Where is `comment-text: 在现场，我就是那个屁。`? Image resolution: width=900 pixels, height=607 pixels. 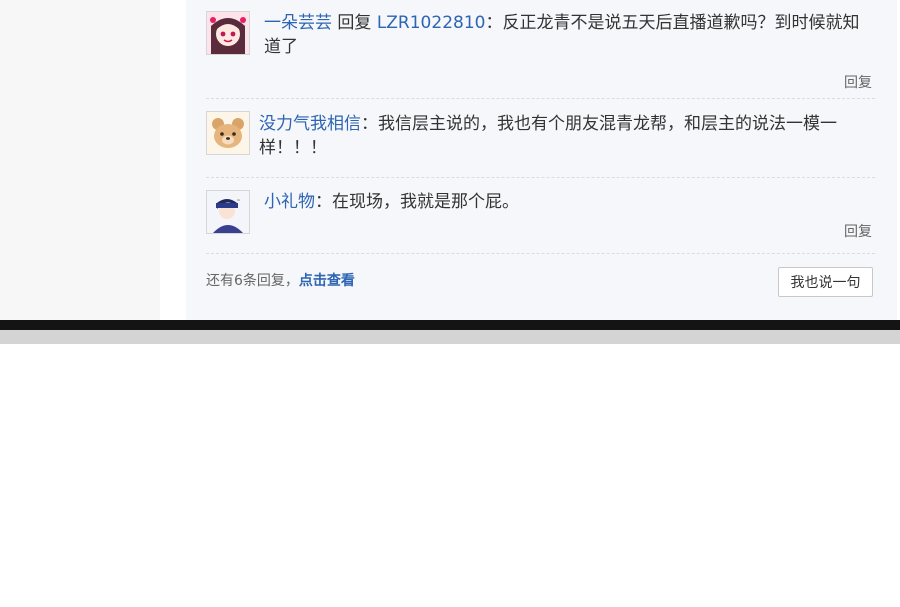 comment-text: 在现场，我就是那个屁。 is located at coordinates (425, 202).